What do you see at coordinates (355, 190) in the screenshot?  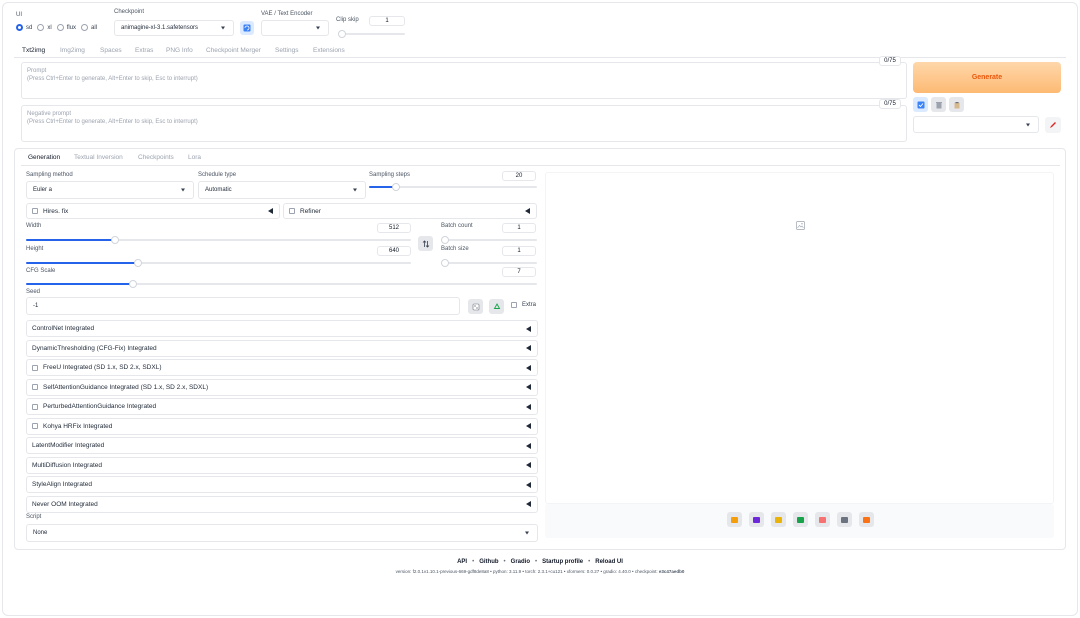 I see `chevron-down-icon` at bounding box center [355, 190].